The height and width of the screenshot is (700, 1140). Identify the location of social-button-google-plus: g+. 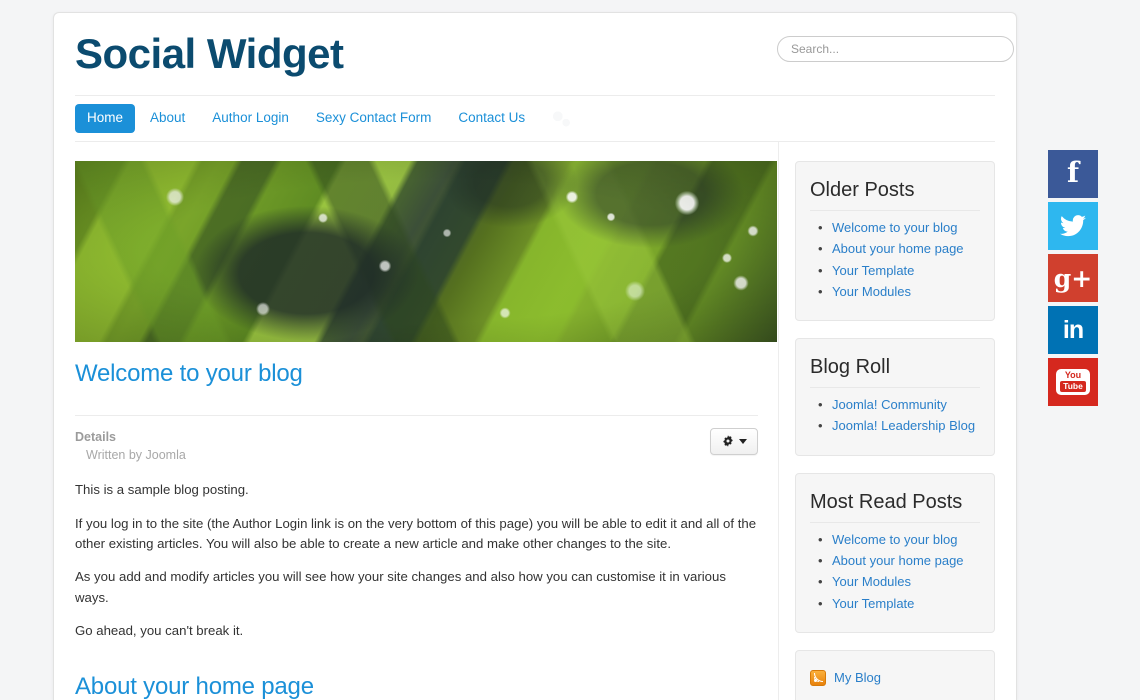
(1073, 278).